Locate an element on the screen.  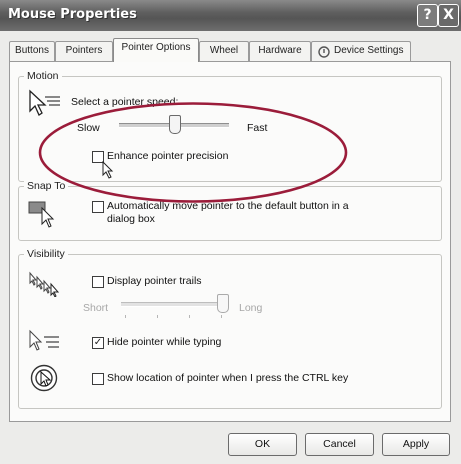
snap-to-label-line-2: dialog box is located at coordinates (131, 219).